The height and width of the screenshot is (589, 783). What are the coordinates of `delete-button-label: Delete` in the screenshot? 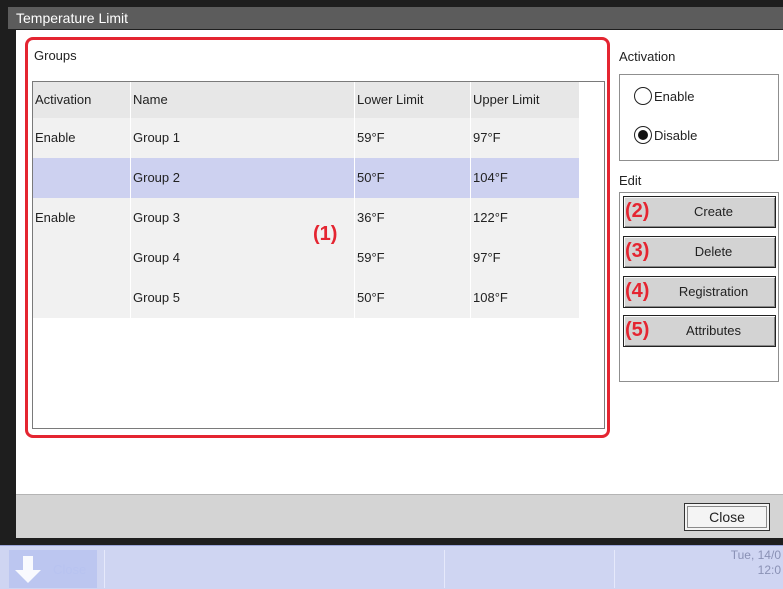 It's located at (713, 251).